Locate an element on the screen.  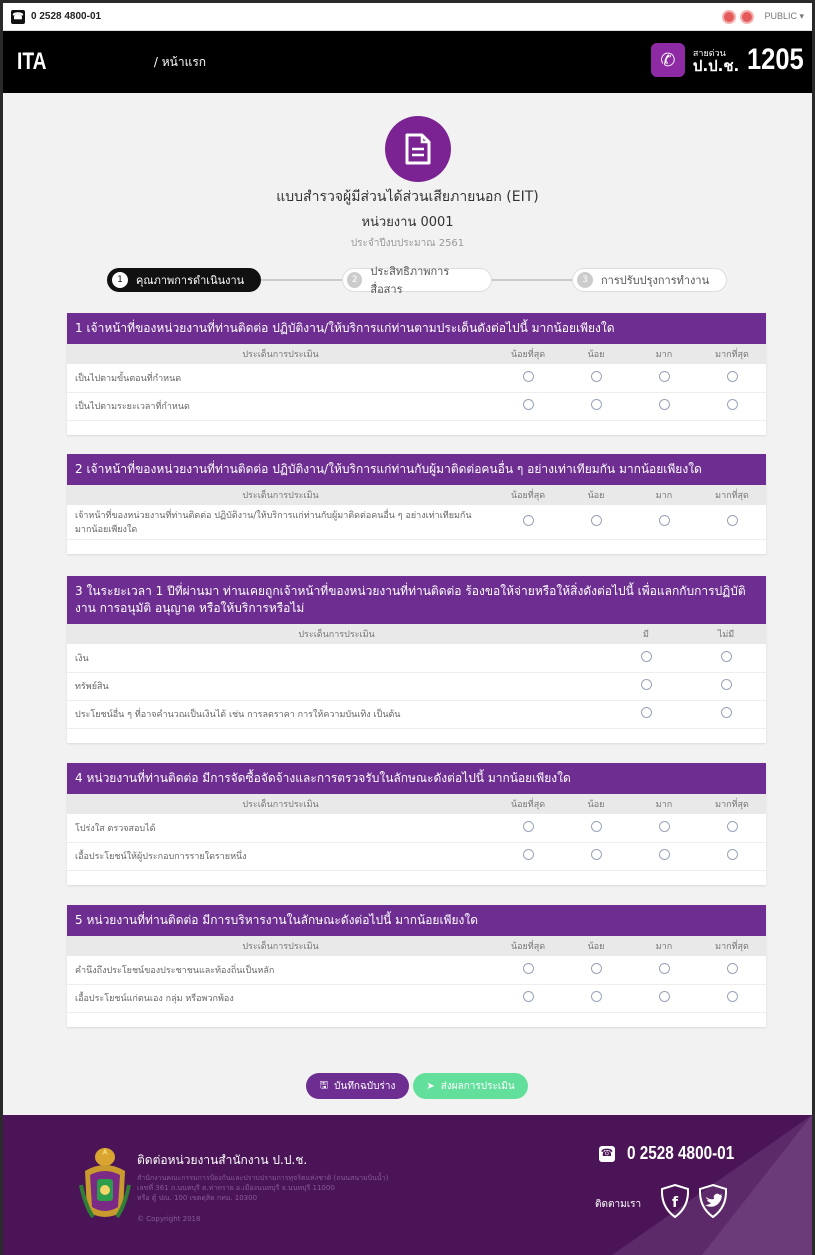
unit-name: หน่วยงาน 0001 is located at coordinates (407, 222).